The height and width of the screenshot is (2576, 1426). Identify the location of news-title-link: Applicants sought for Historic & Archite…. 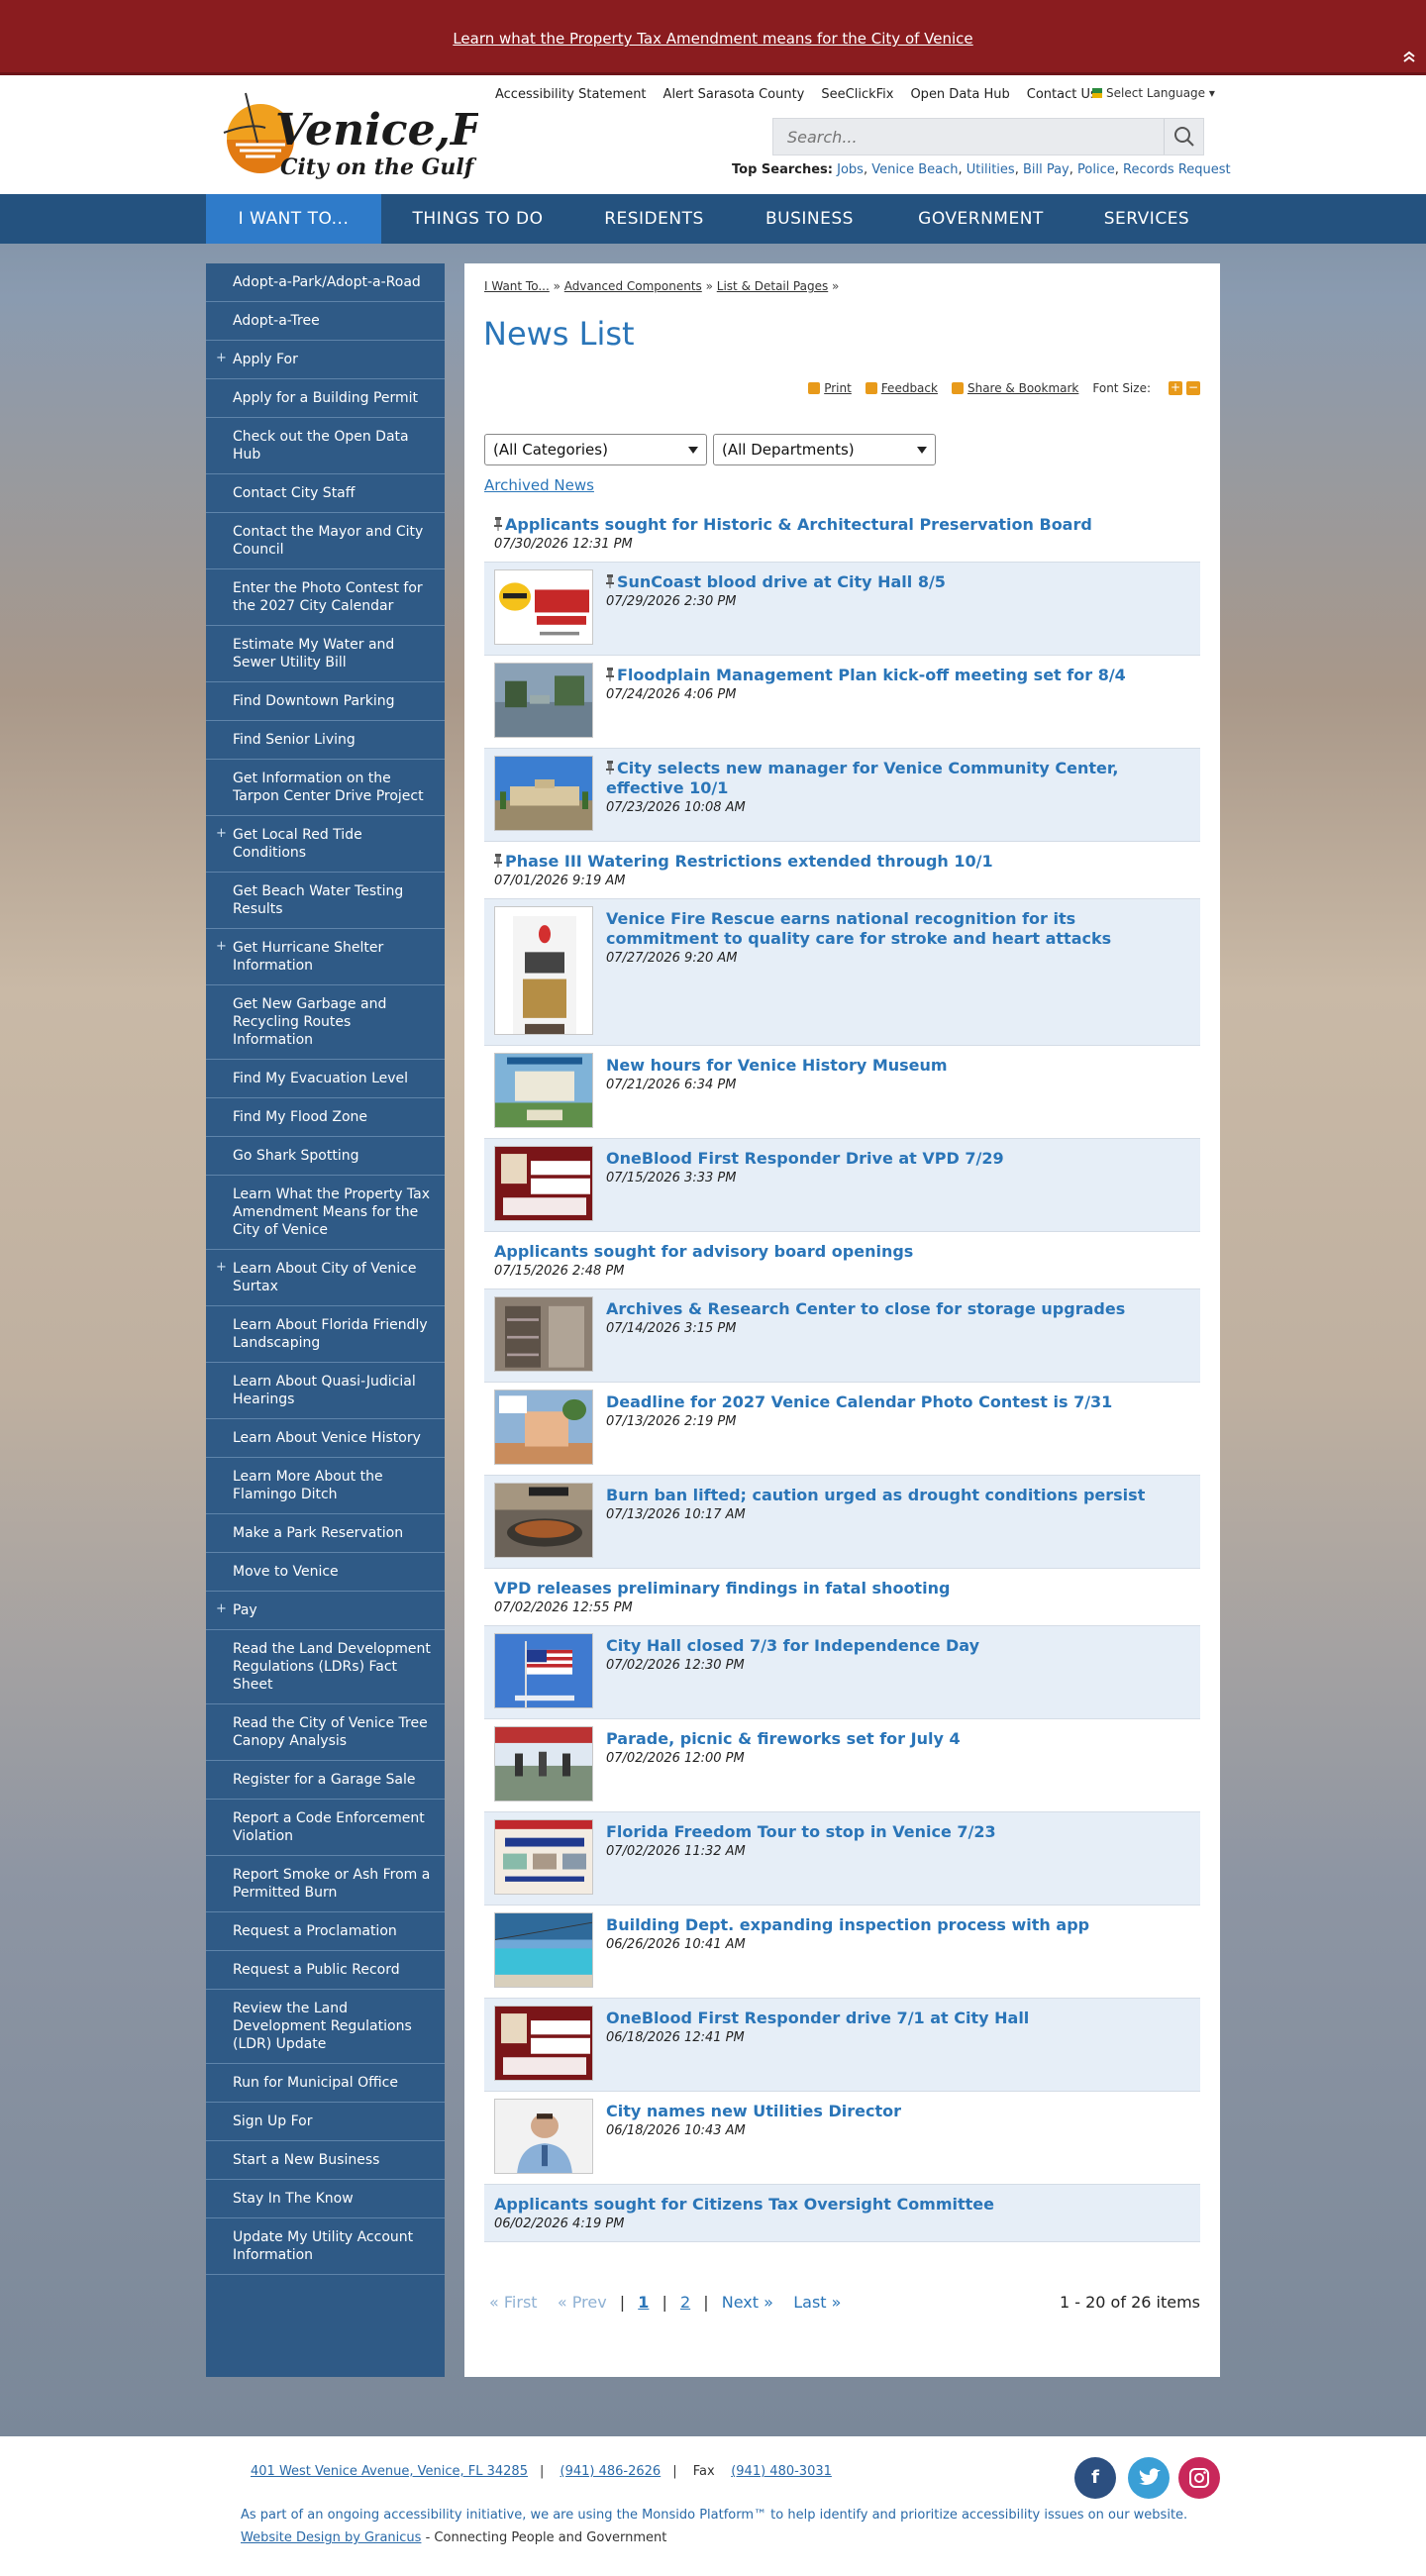
(842, 525).